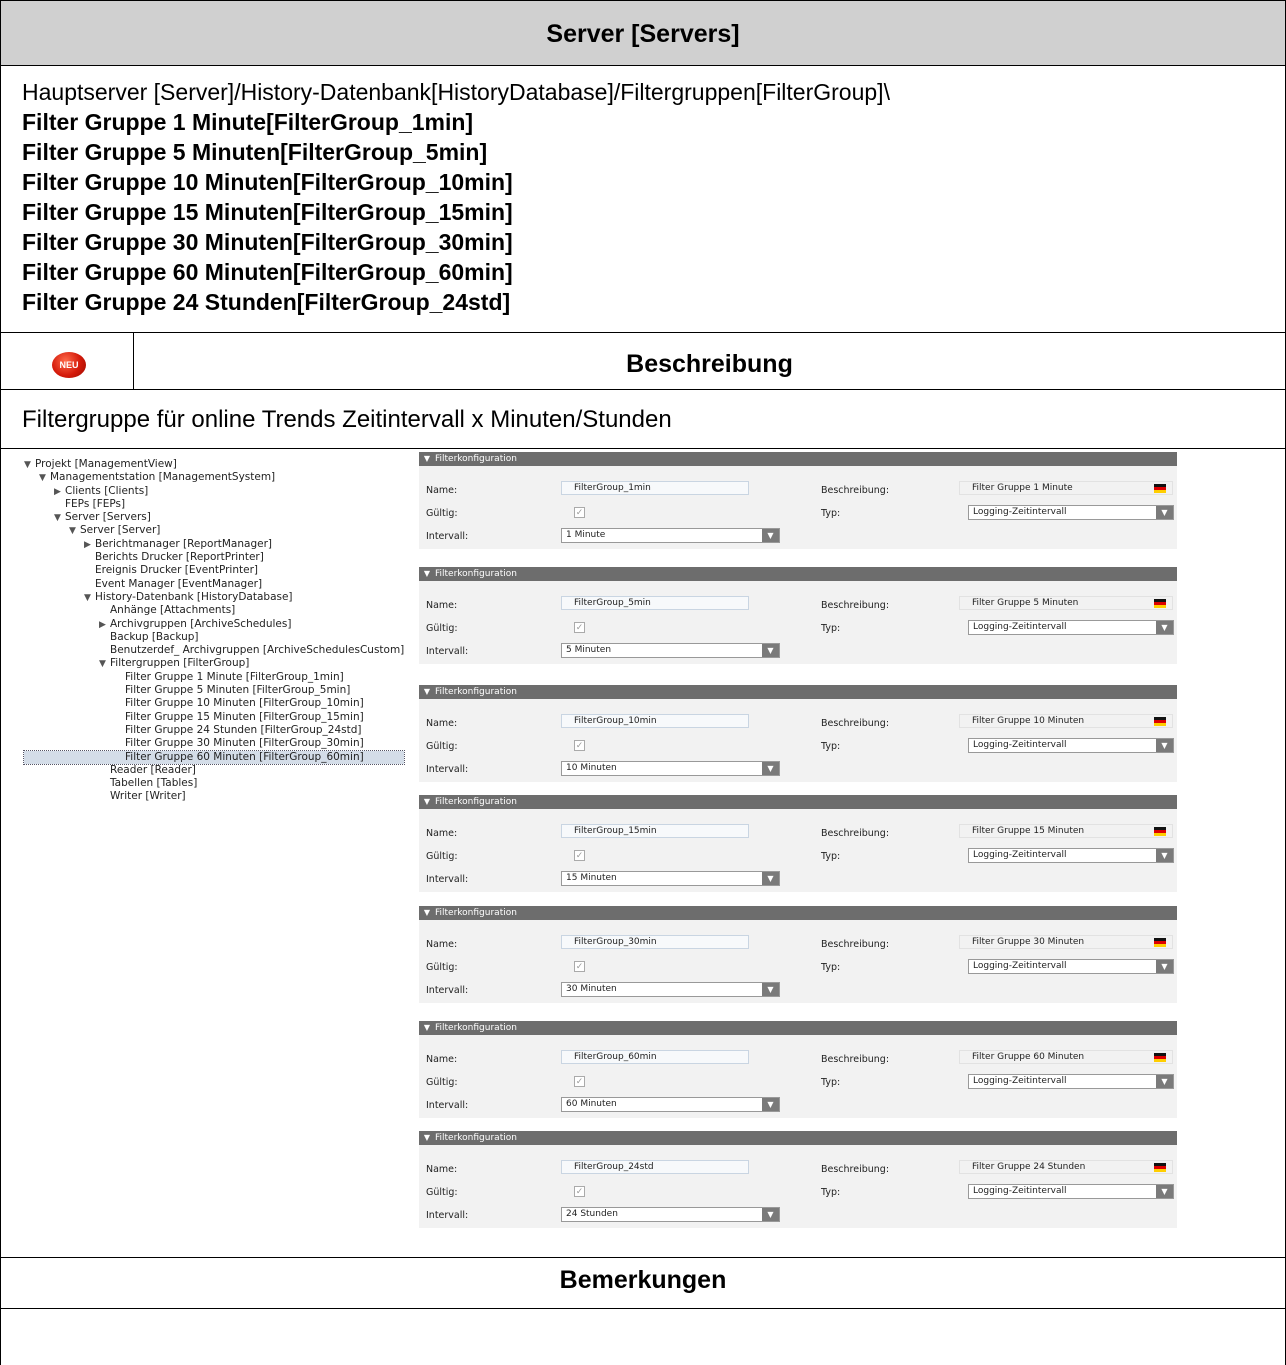 The height and width of the screenshot is (1365, 1286). I want to click on tree-node: ▼ Filtergruppen [FilterGroup], so click(214, 663).